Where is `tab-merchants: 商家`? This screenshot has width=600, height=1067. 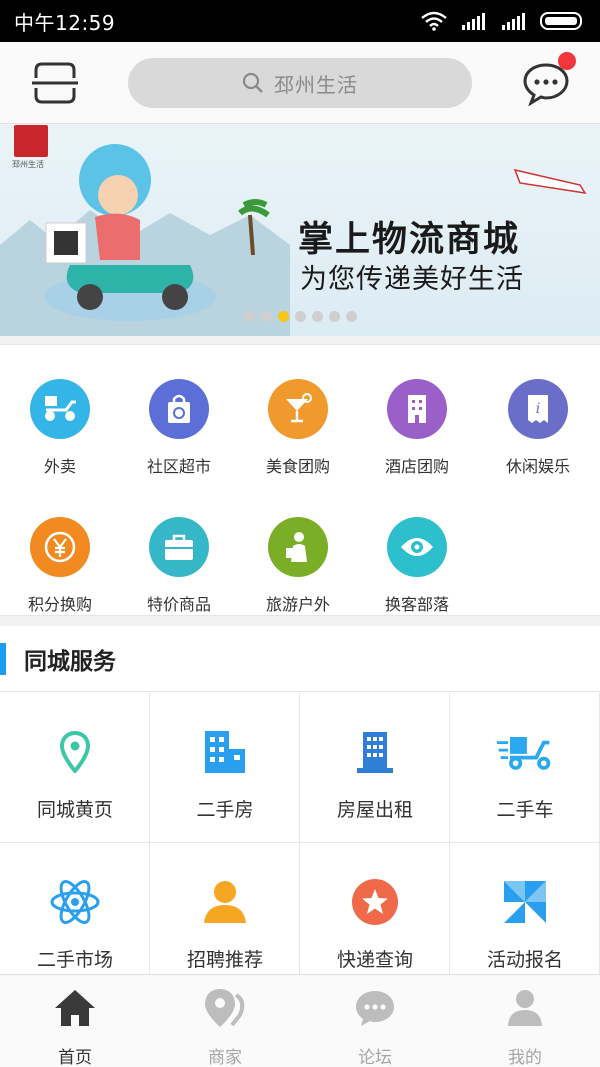
tab-merchants: 商家 is located at coordinates (225, 1021).